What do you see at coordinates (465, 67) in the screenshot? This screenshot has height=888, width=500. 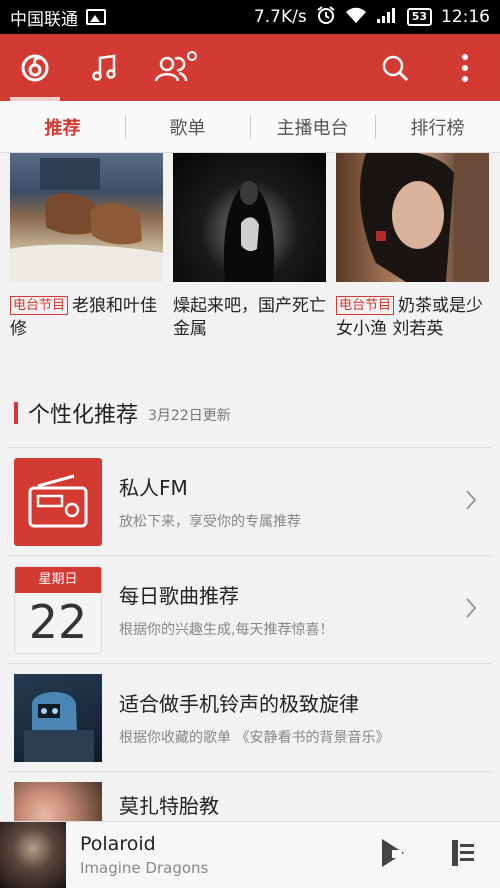 I see `more-icon` at bounding box center [465, 67].